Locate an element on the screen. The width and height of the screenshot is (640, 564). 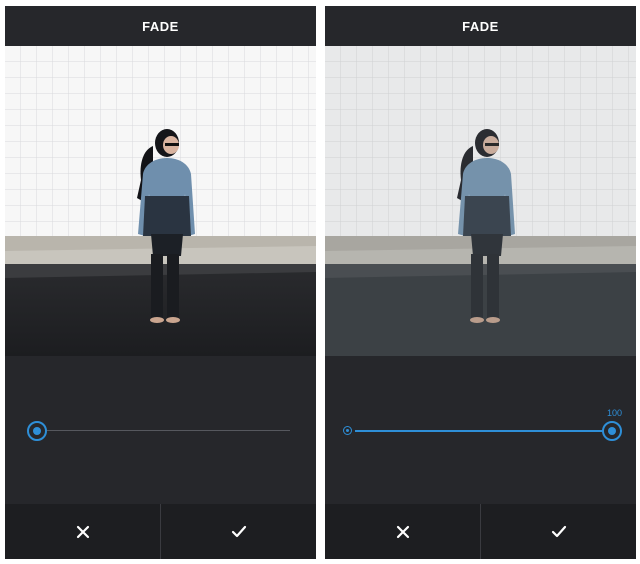
adjustment-area is located at coordinates (160, 430).